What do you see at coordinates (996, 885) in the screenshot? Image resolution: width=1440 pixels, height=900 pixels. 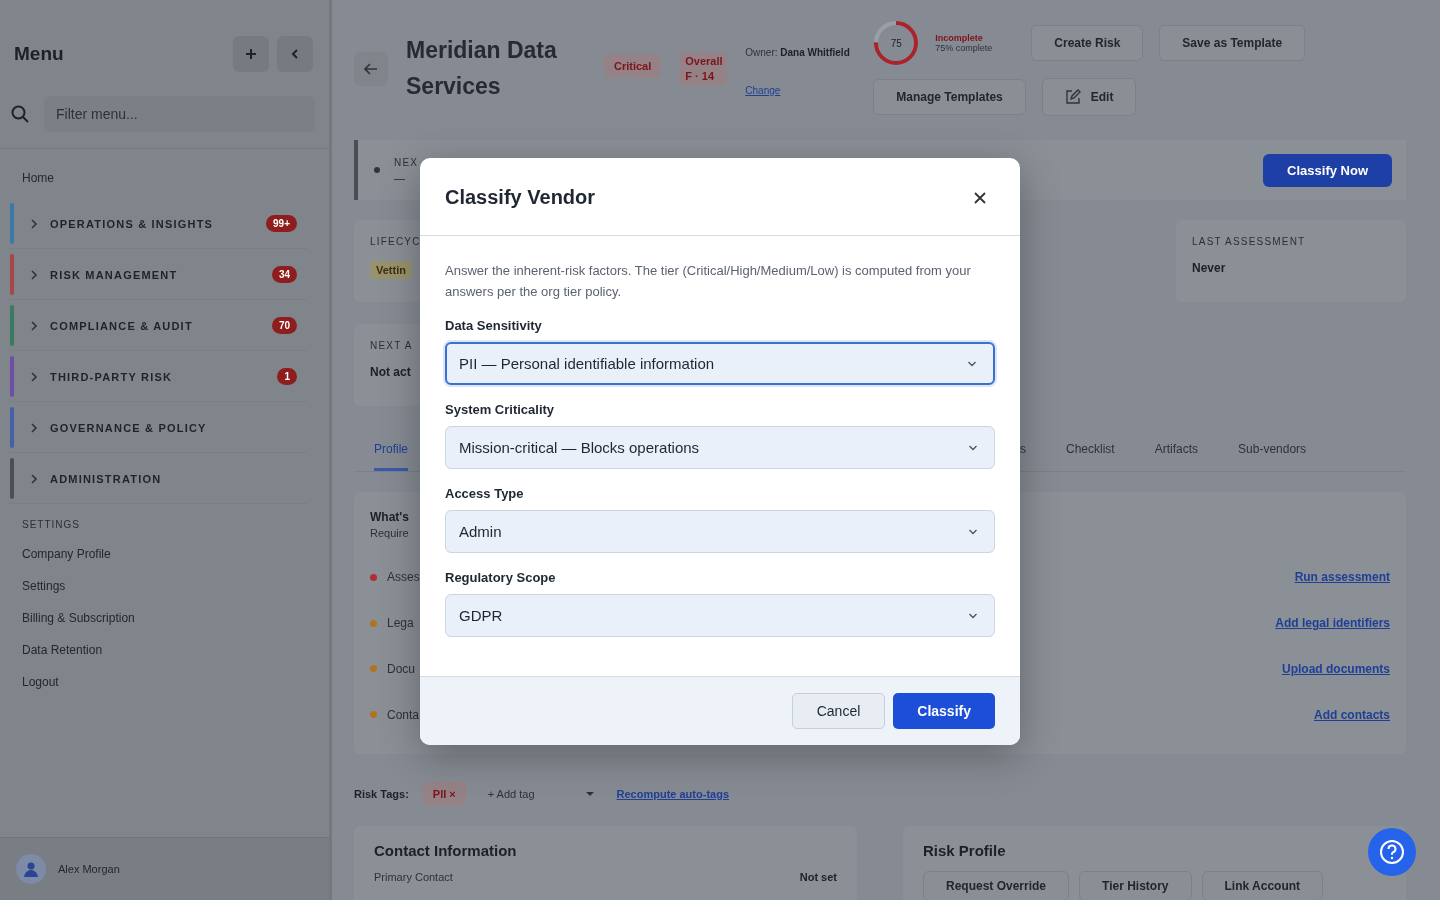 I see `risk-profile-button: Request Override` at bounding box center [996, 885].